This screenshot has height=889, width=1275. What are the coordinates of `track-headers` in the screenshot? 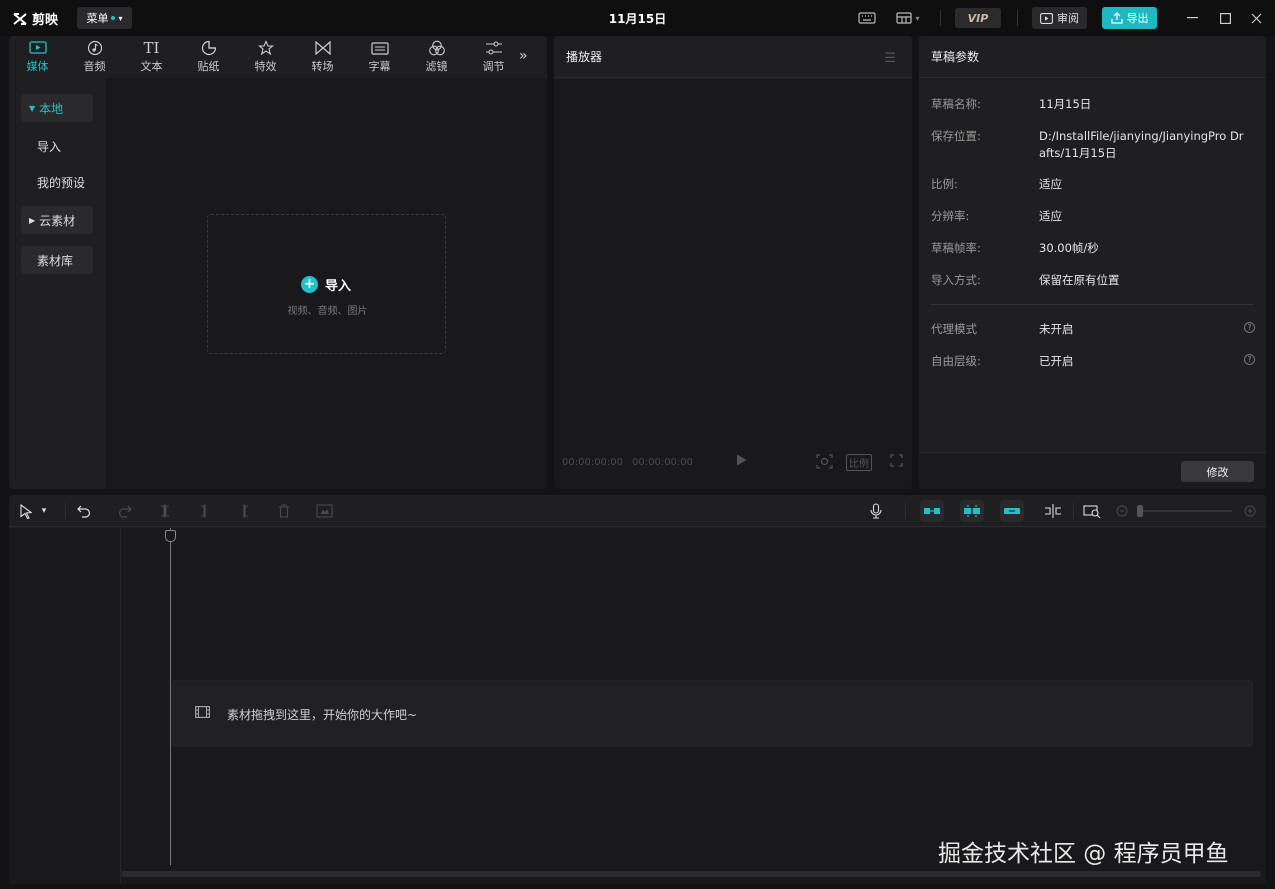 It's located at (65, 706).